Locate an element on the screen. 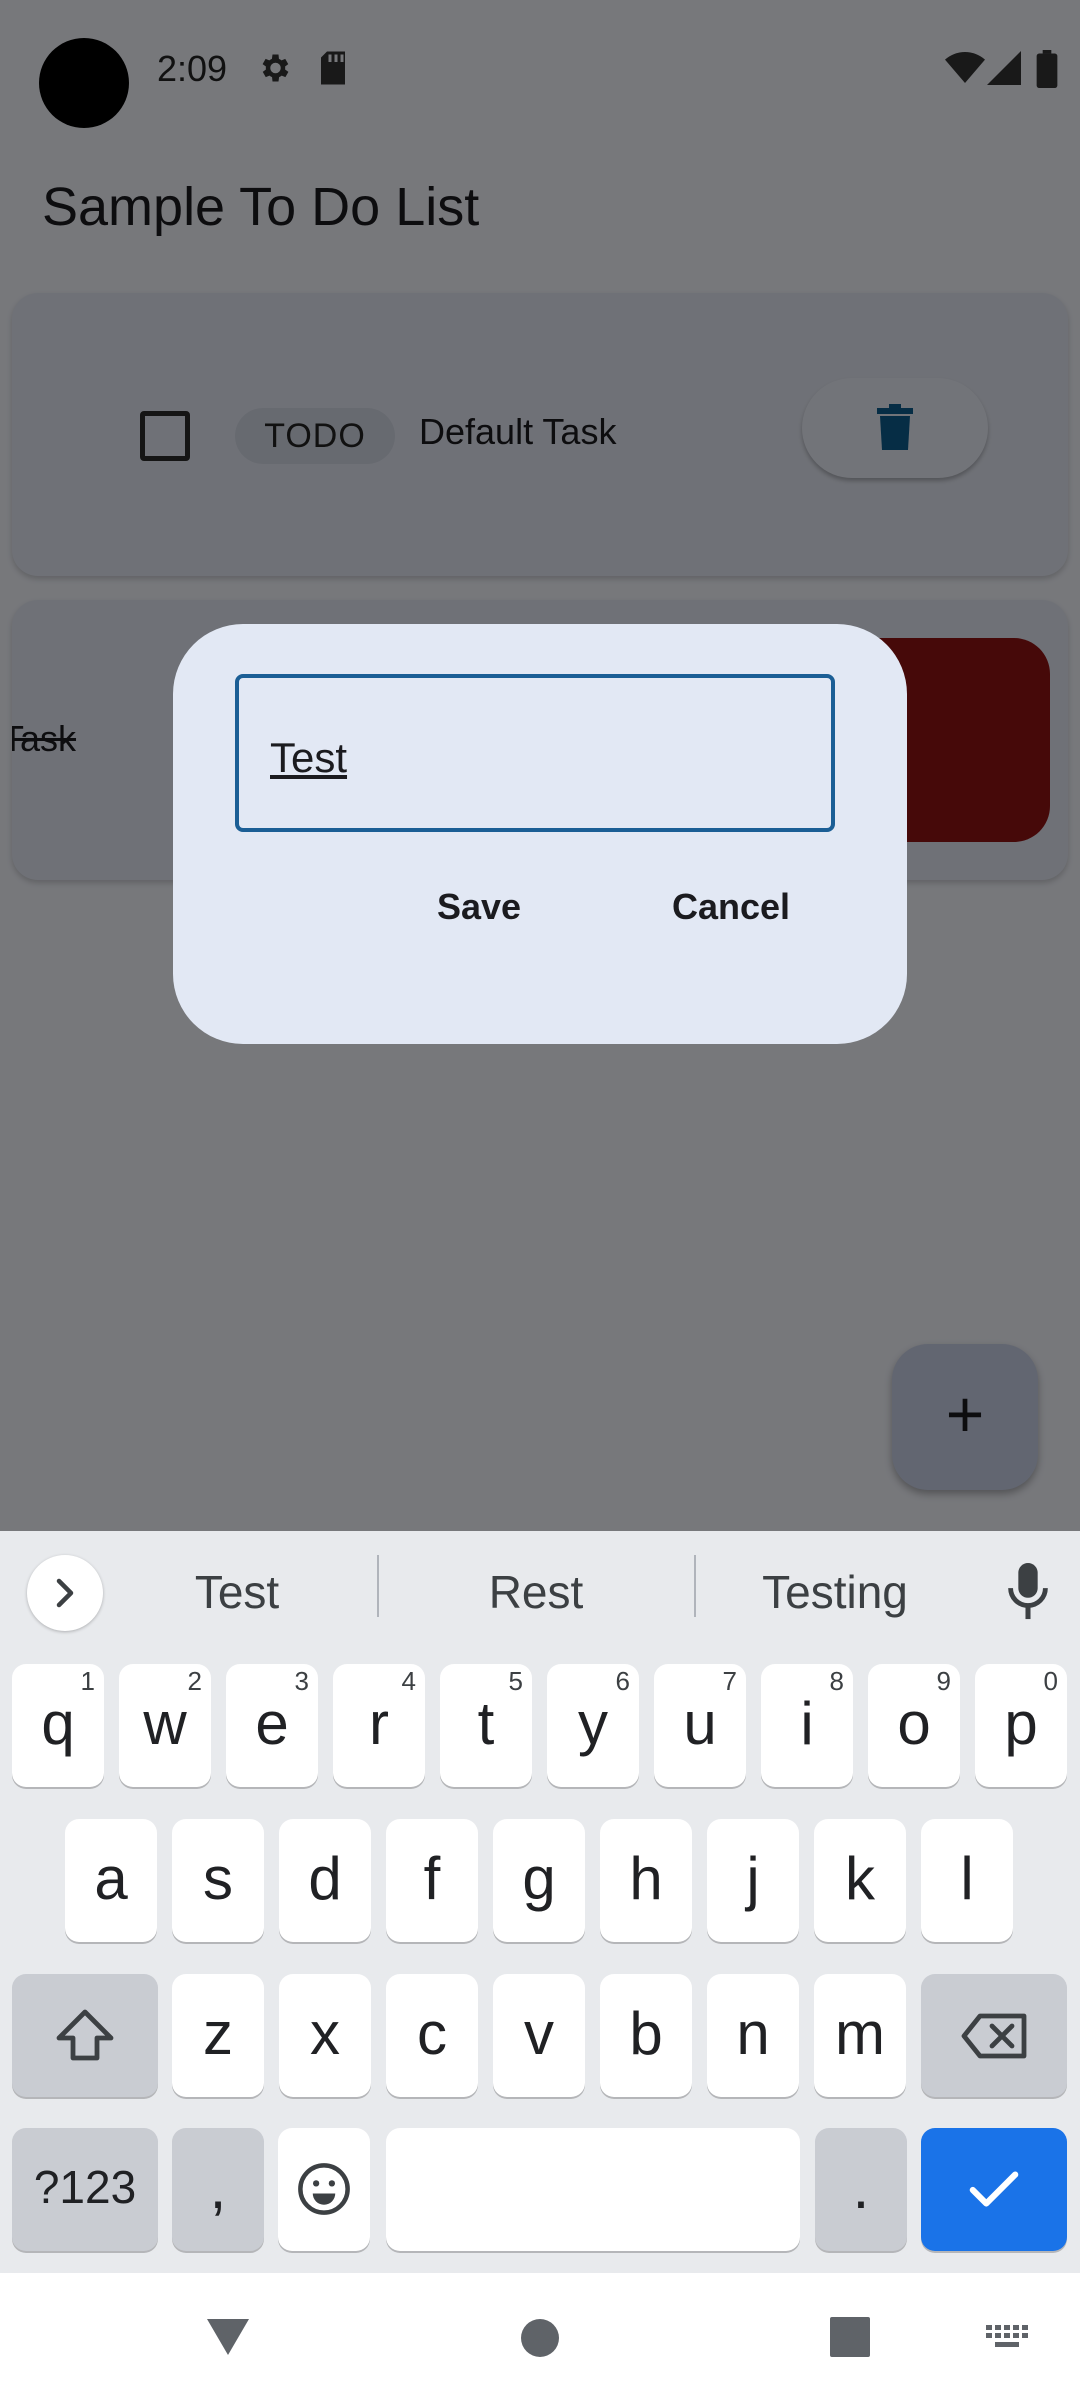 This screenshot has width=1080, height=2400. key-alt-label: 7 is located at coordinates (729, 1681).